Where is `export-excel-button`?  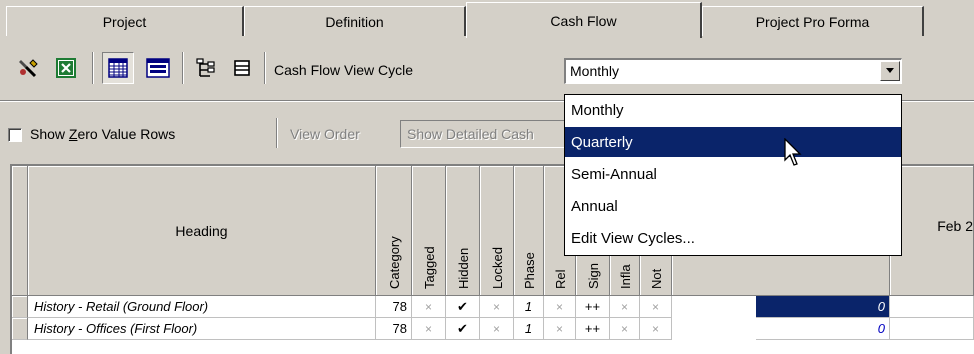 export-excel-button is located at coordinates (66, 68).